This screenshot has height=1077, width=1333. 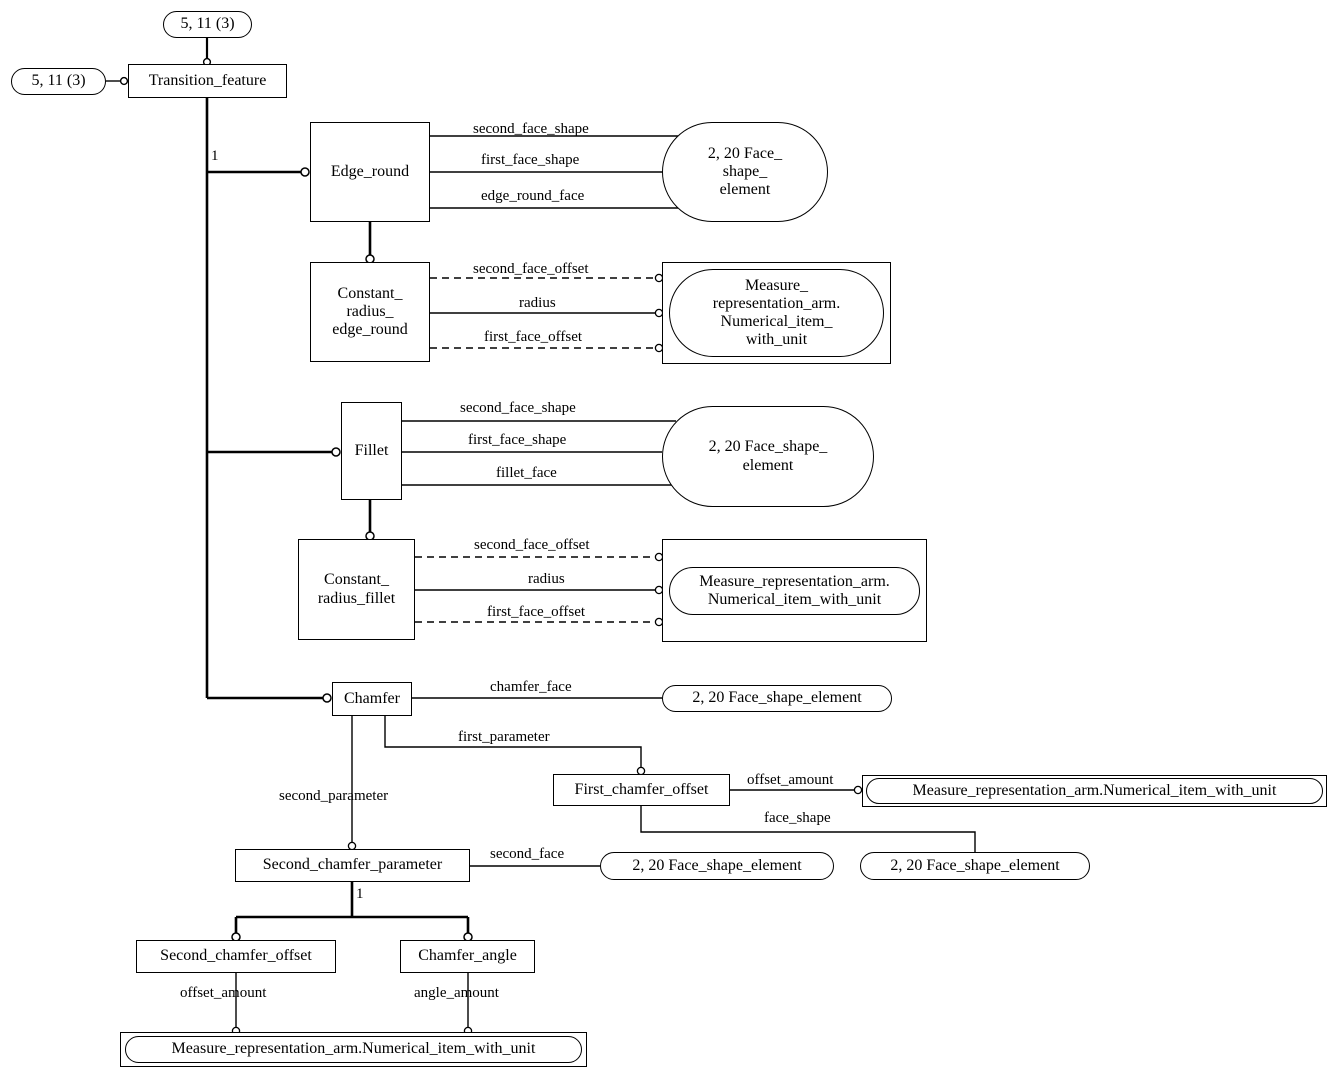 What do you see at coordinates (641, 790) in the screenshot?
I see `entity-first-chamfer-offset: First_chamfer_offset` at bounding box center [641, 790].